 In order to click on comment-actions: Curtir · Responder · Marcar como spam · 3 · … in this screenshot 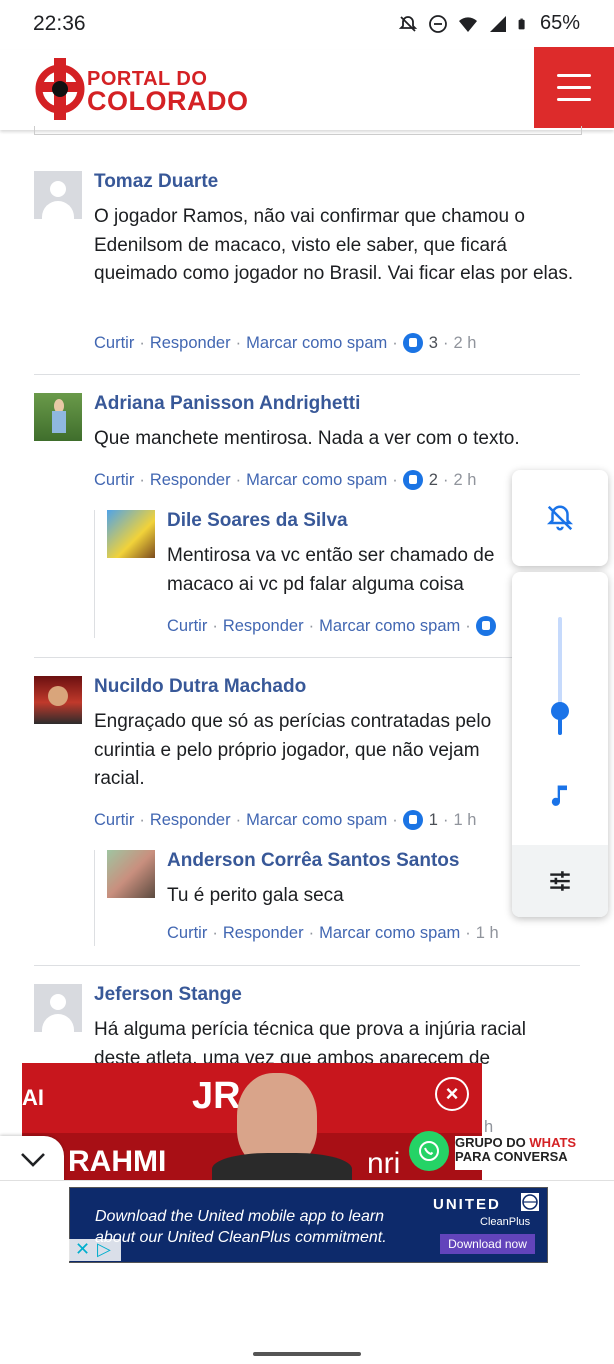, I will do `click(285, 343)`.